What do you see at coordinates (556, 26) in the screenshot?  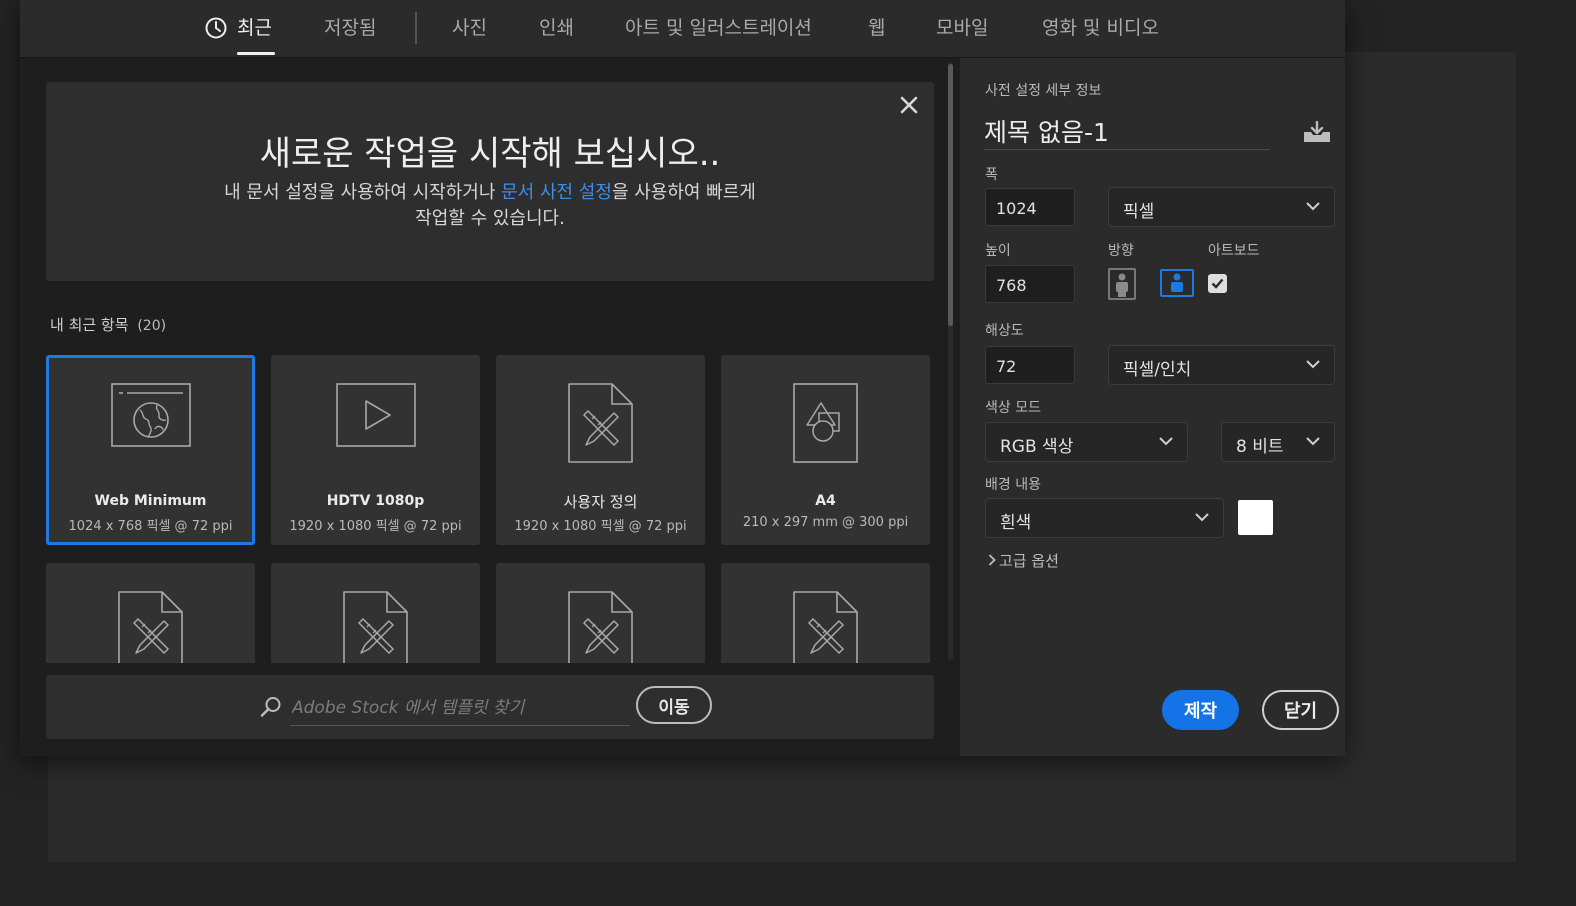 I see `tab-print: 인쇄` at bounding box center [556, 26].